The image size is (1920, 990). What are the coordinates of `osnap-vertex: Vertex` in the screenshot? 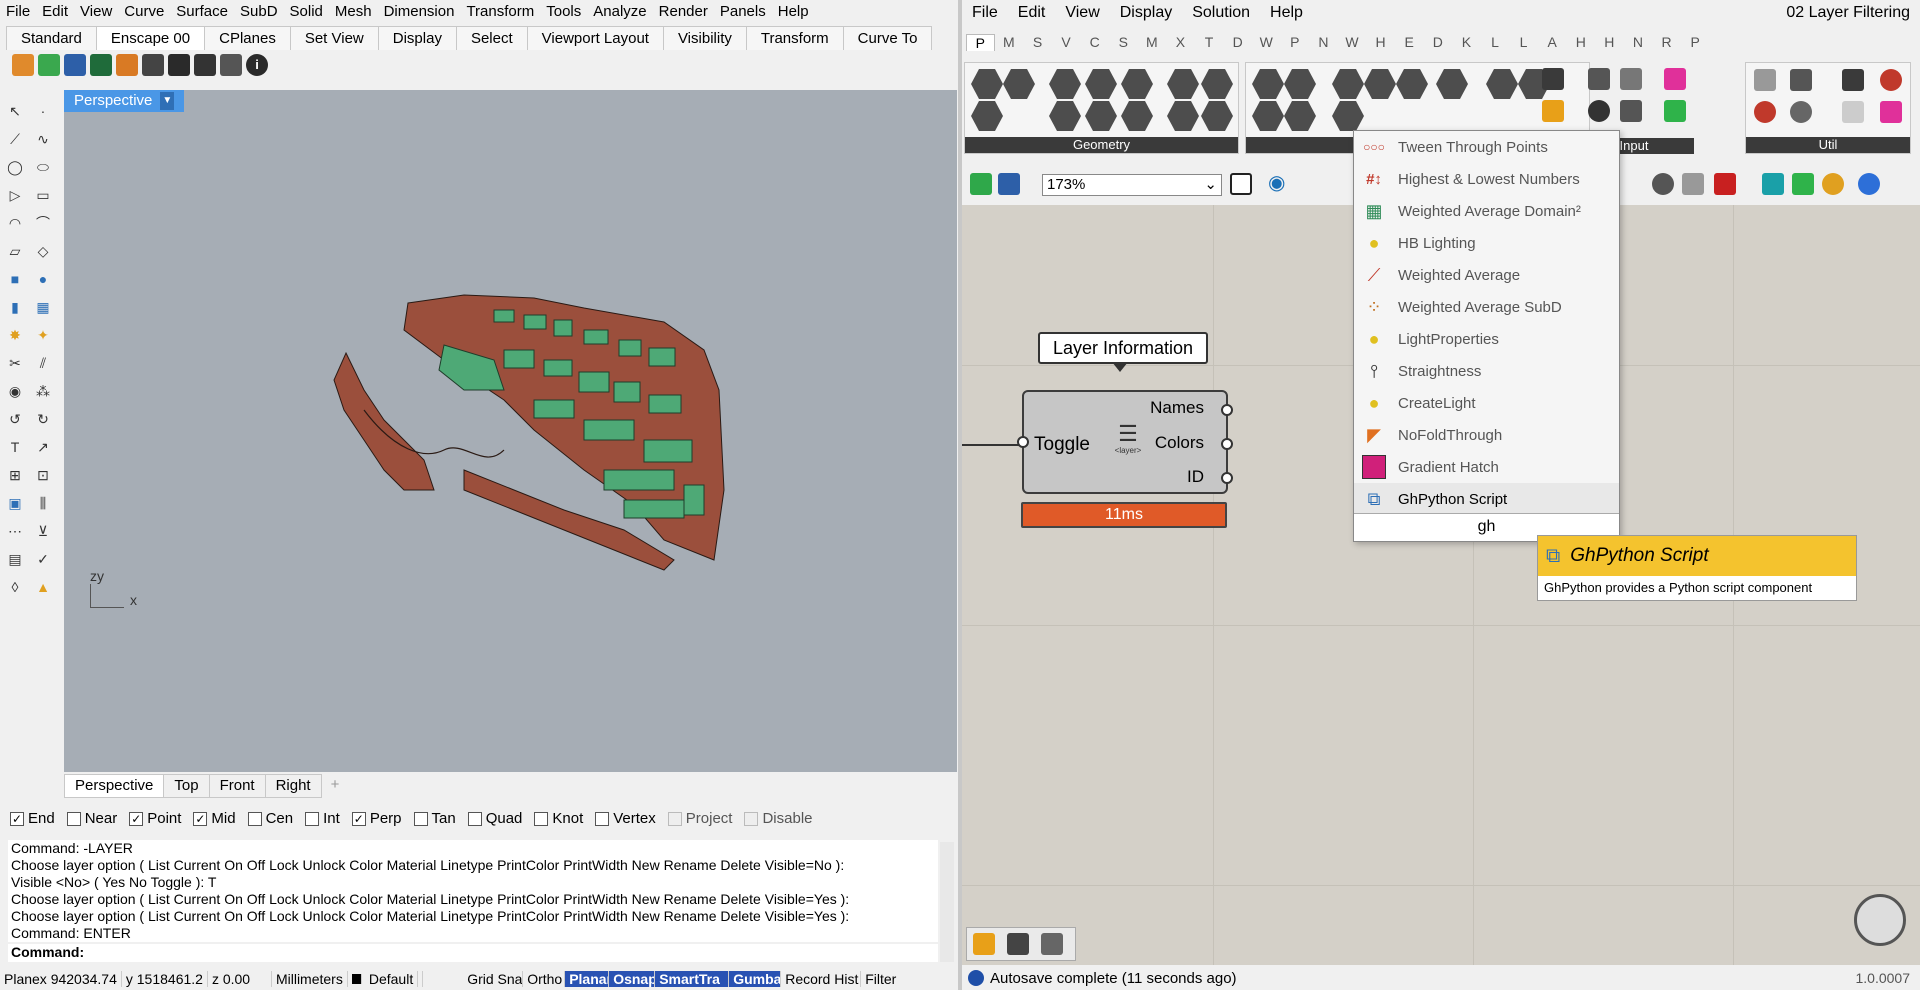 It's located at (625, 818).